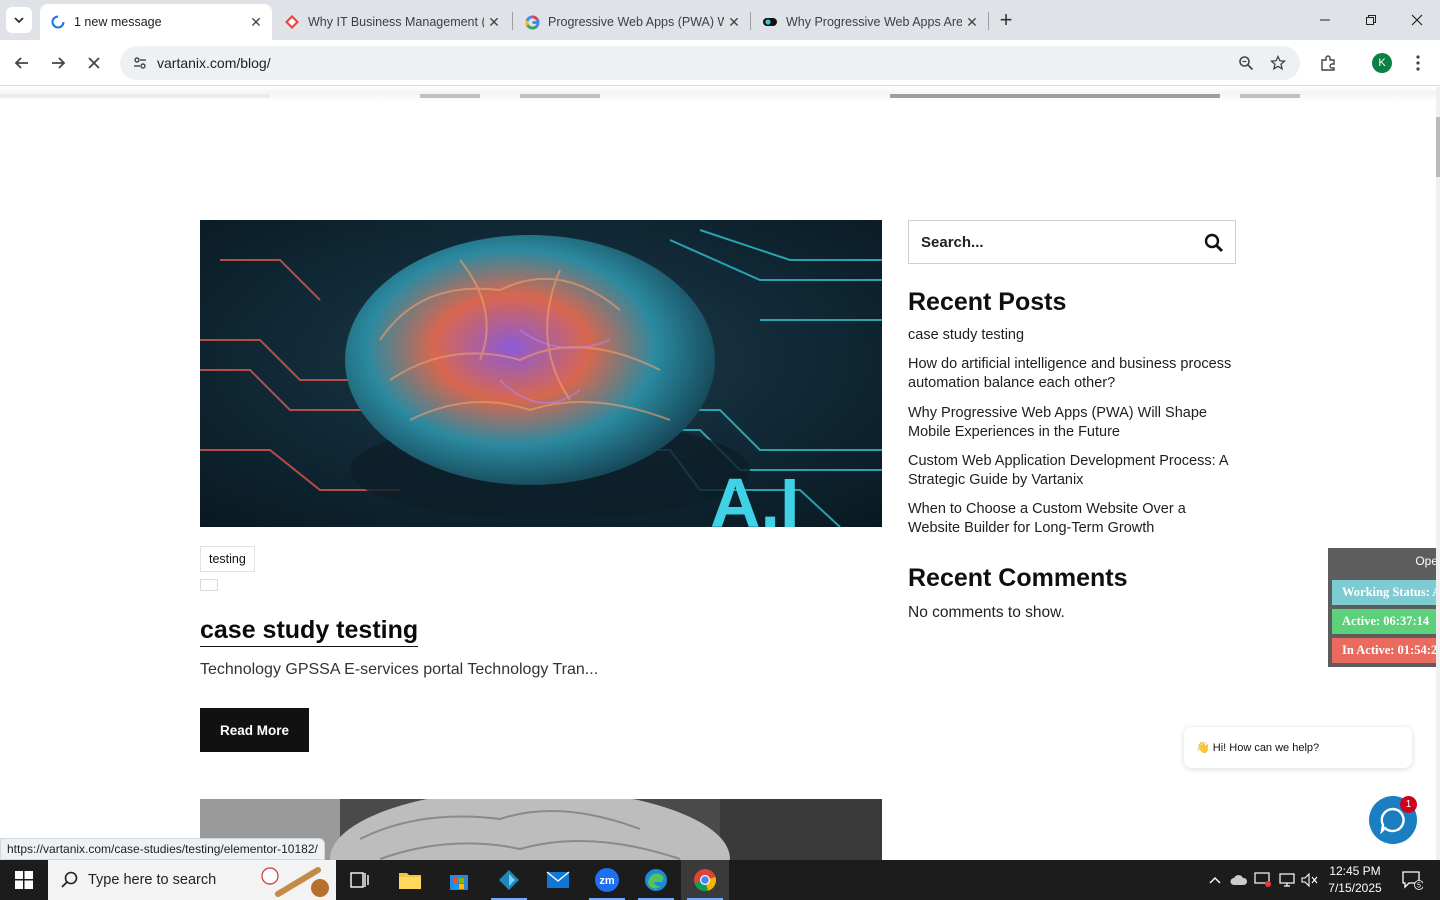  I want to click on scrollbar-thumb, so click(1438, 147).